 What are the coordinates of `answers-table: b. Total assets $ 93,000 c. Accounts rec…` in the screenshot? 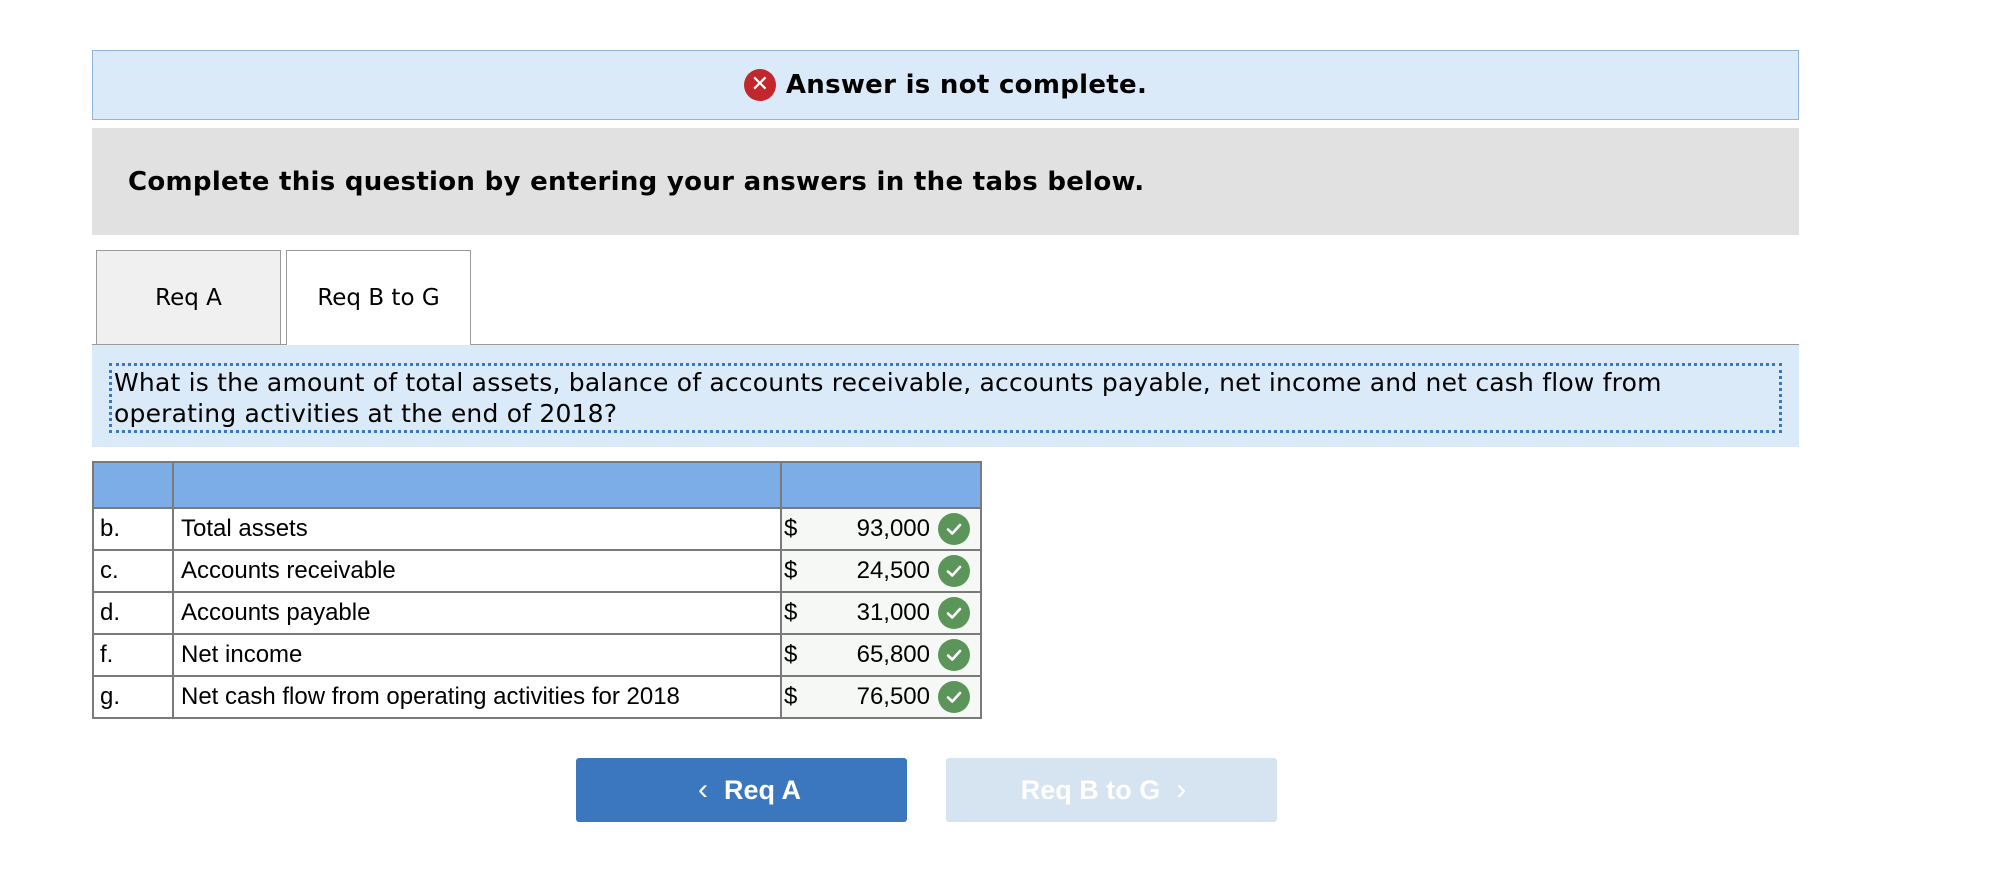 It's located at (537, 590).